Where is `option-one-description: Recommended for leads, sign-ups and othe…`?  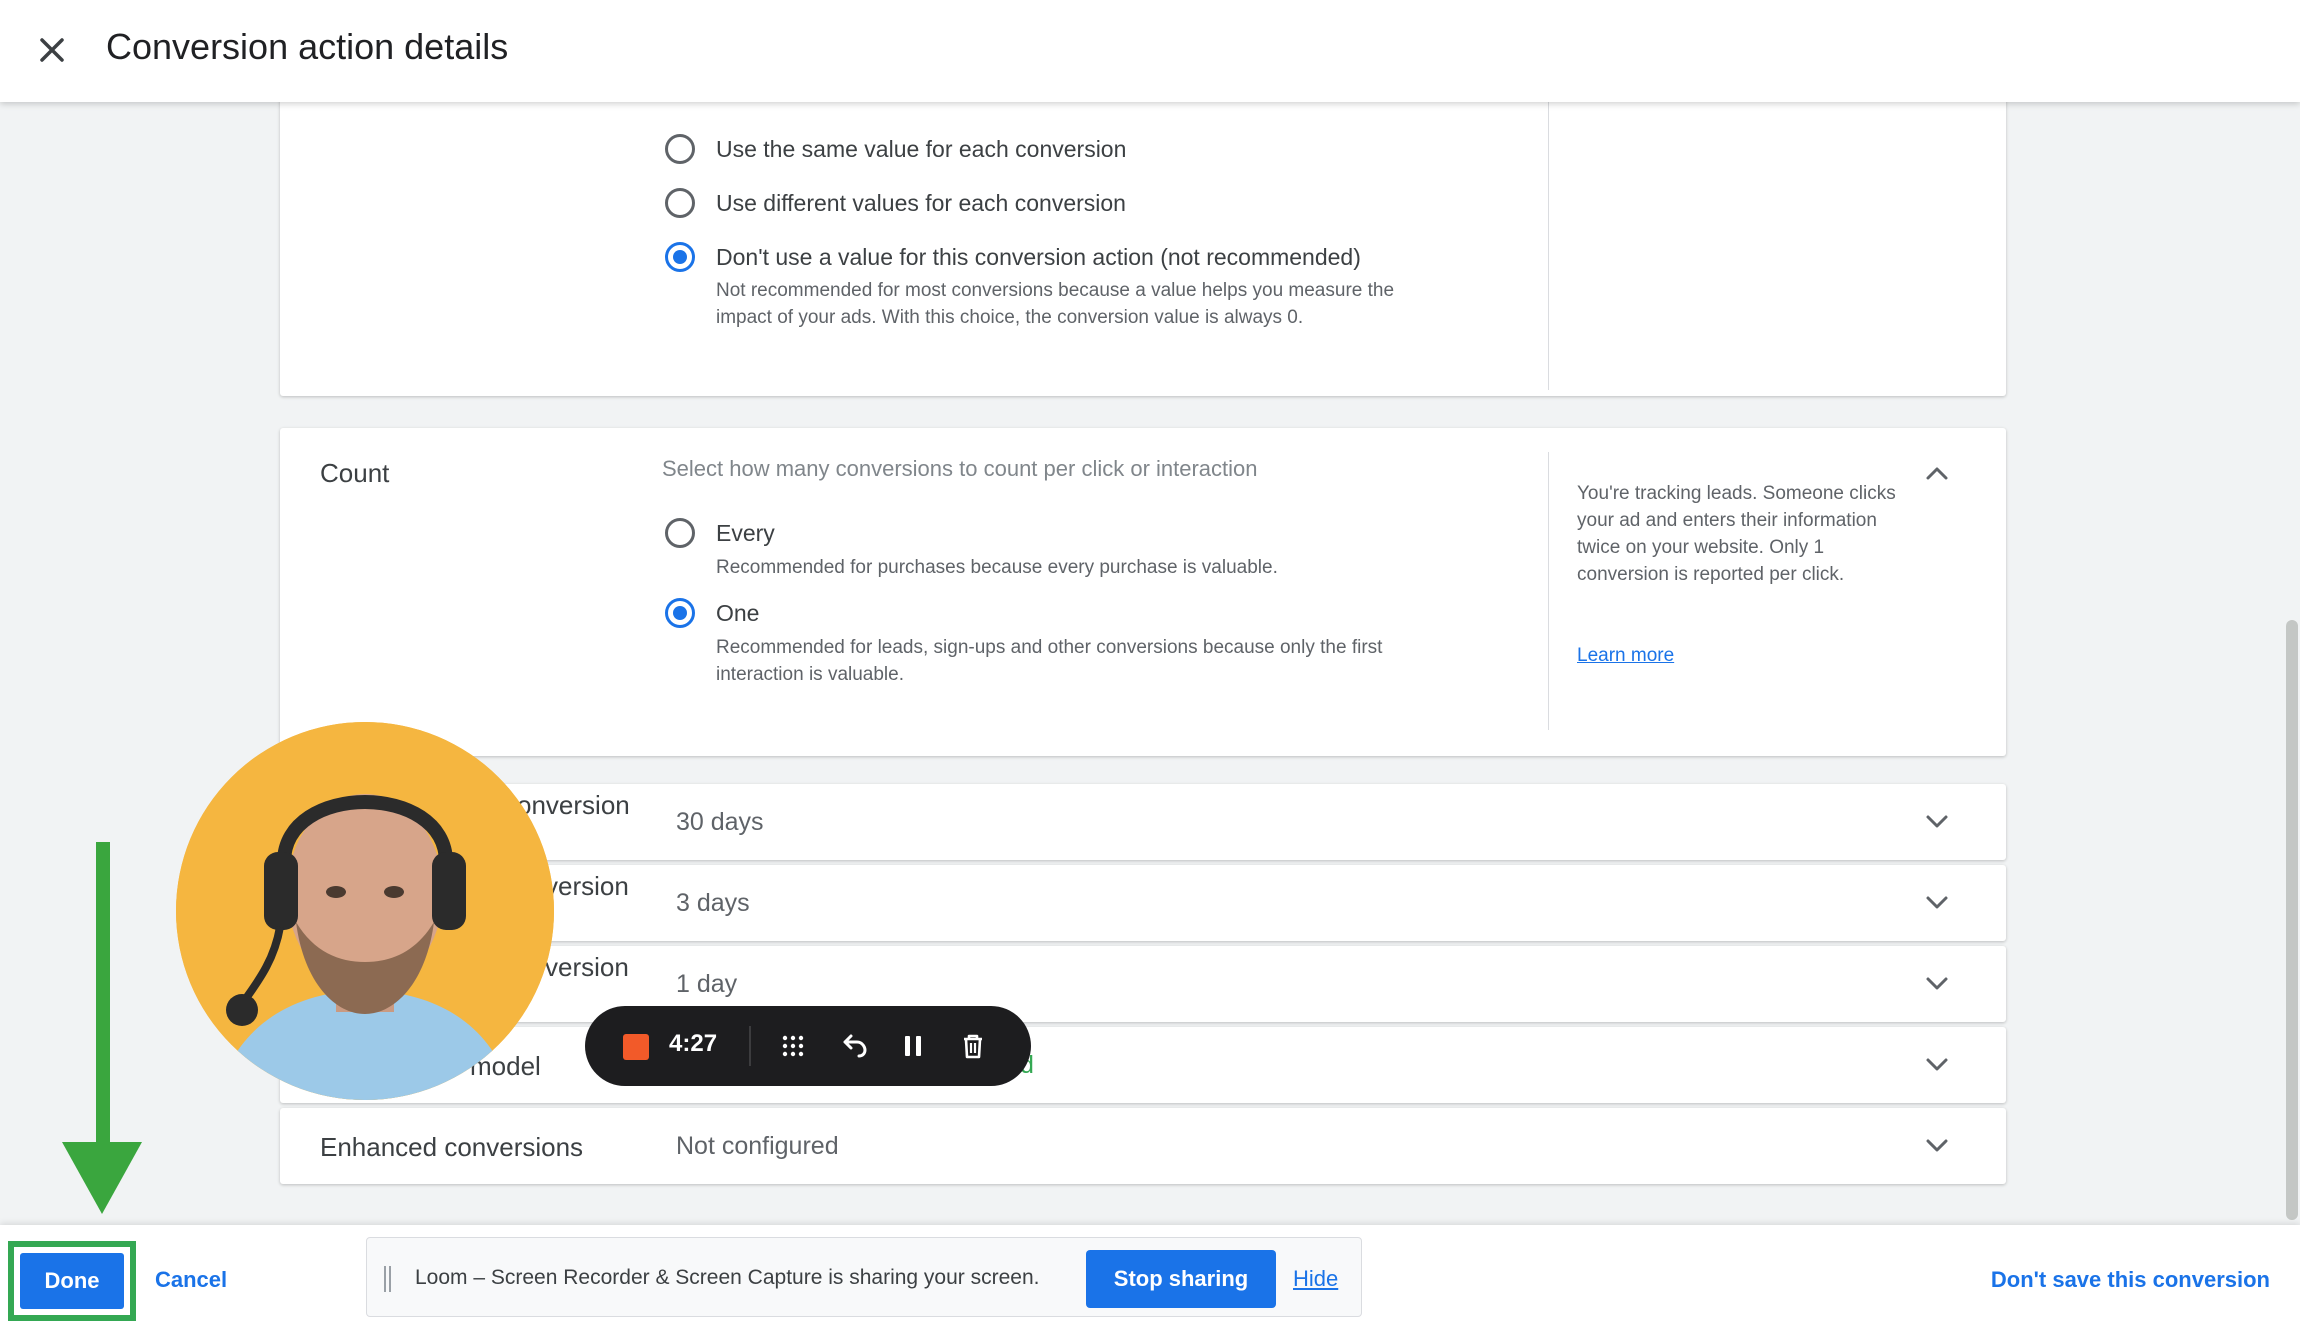
option-one-description: Recommended for leads, sign-ups and othe… is located at coordinates (1106, 661).